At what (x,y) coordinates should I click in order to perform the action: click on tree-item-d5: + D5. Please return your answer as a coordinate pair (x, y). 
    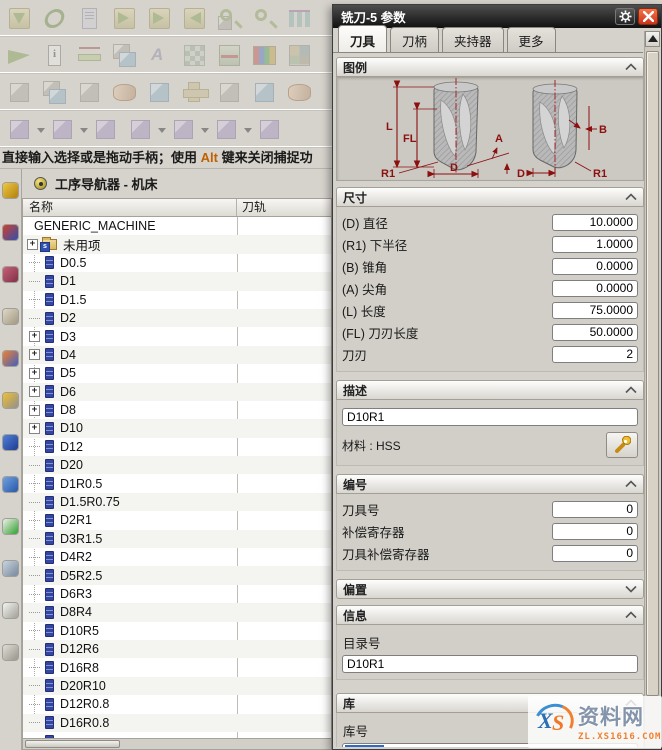
    Looking at the image, I should click on (177, 373).